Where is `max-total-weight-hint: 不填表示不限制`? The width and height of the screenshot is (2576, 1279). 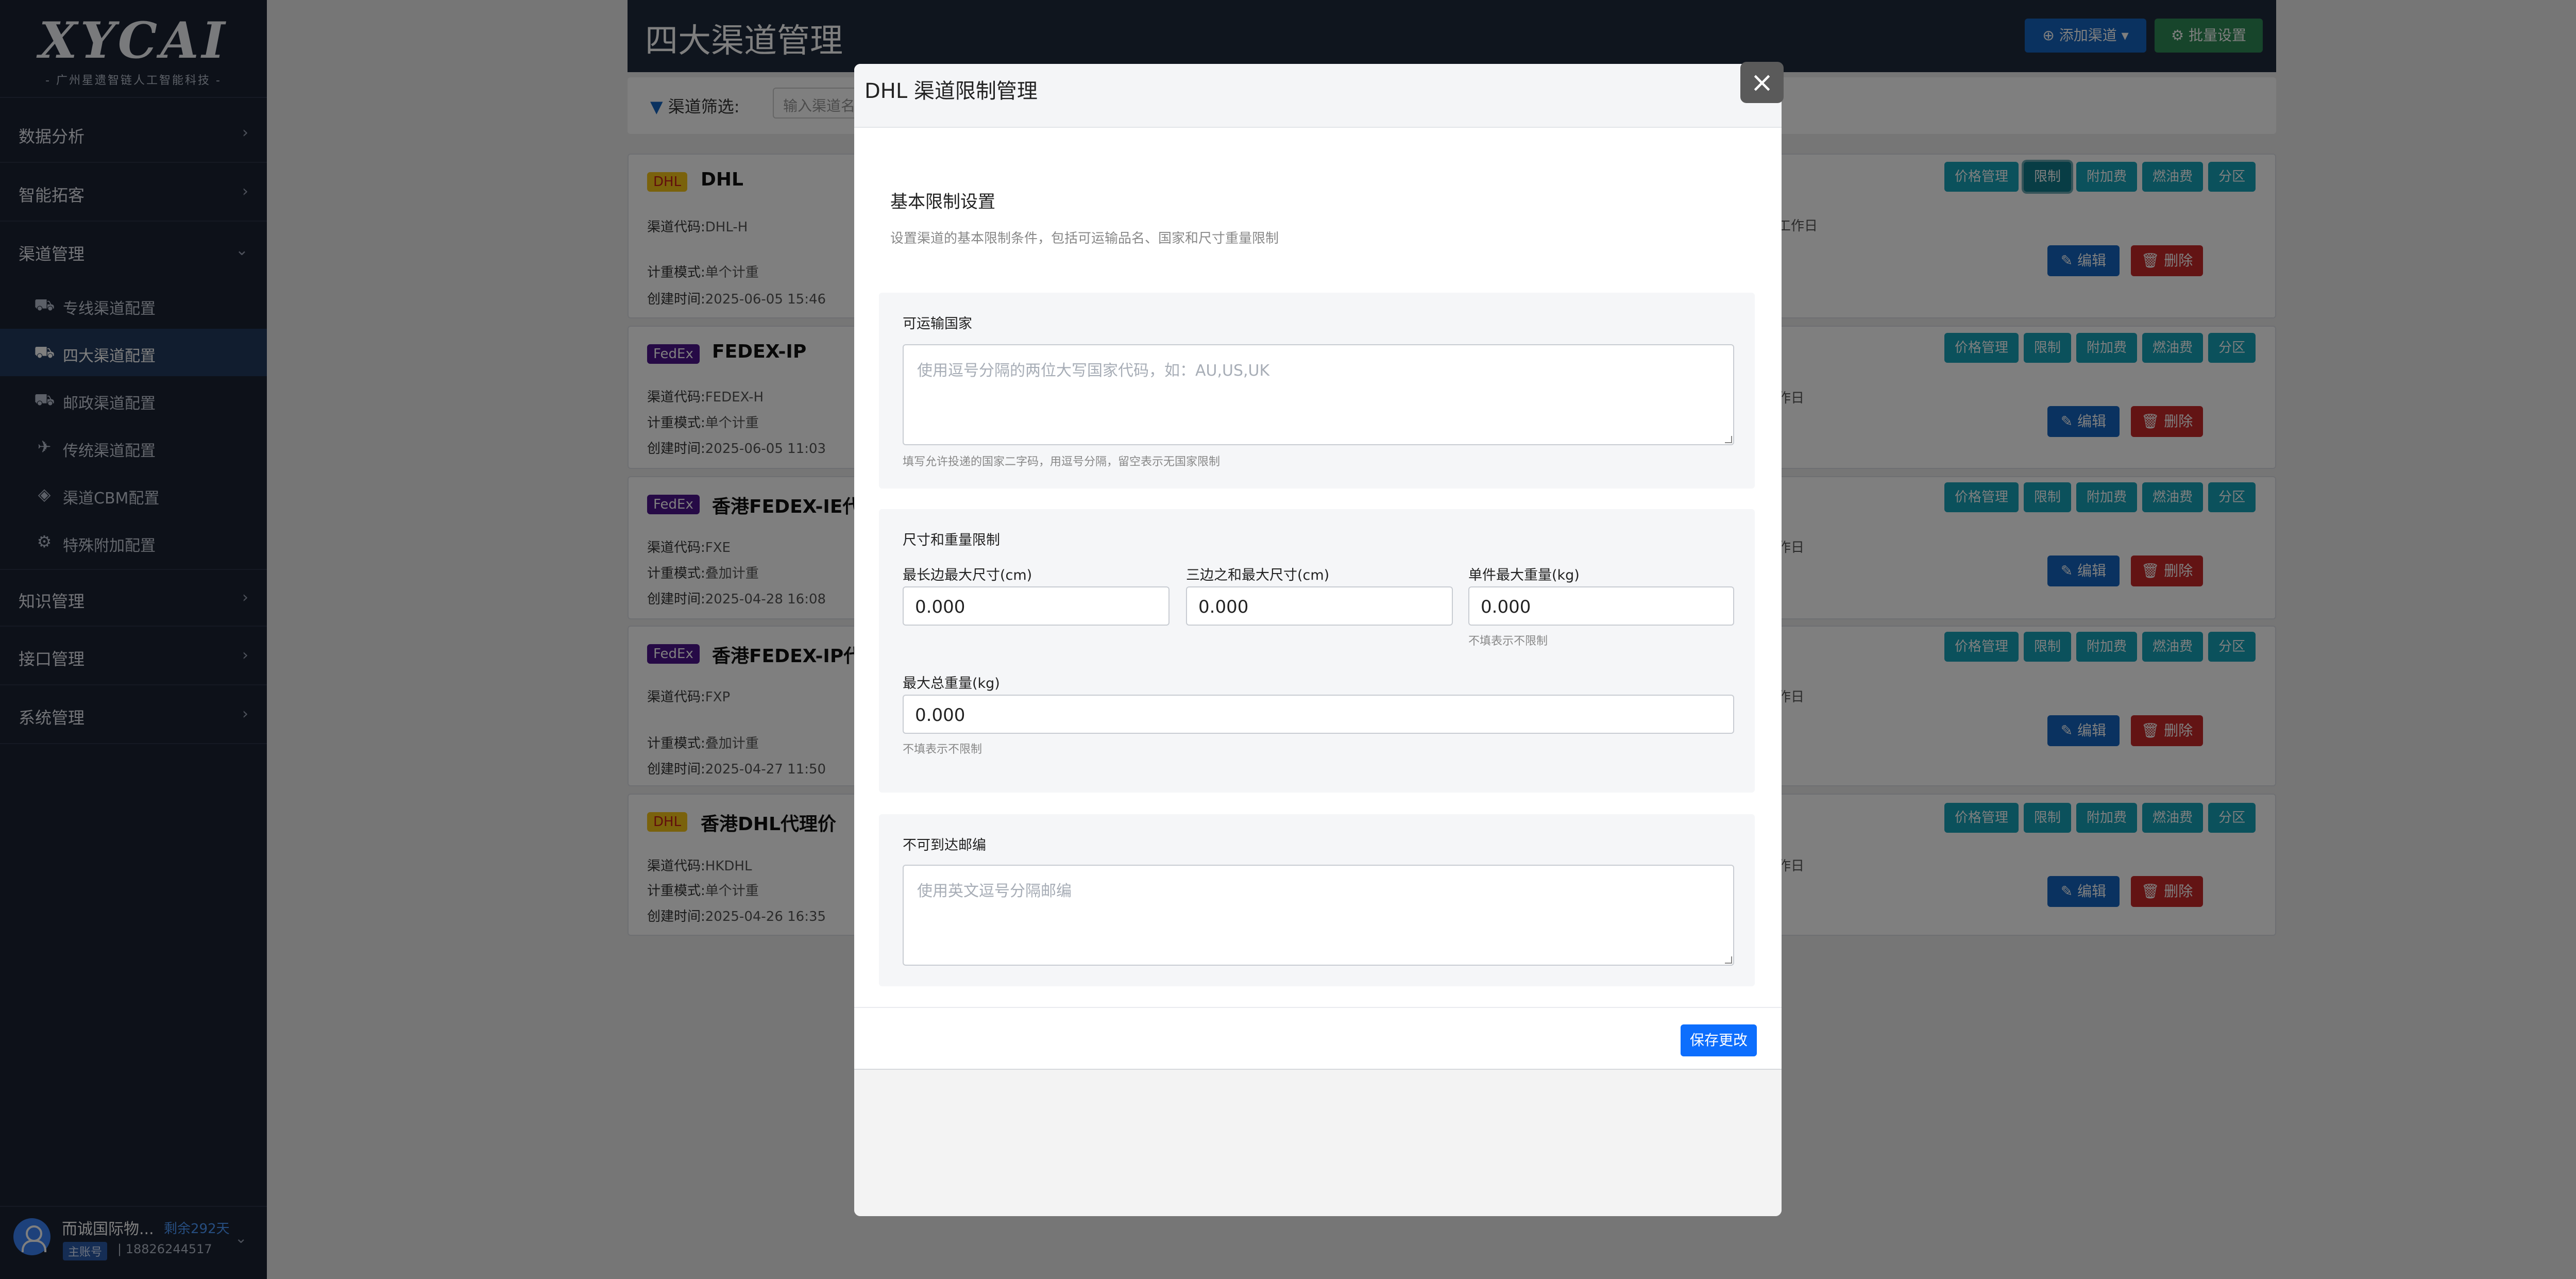 max-total-weight-hint: 不填表示不限制 is located at coordinates (942, 749).